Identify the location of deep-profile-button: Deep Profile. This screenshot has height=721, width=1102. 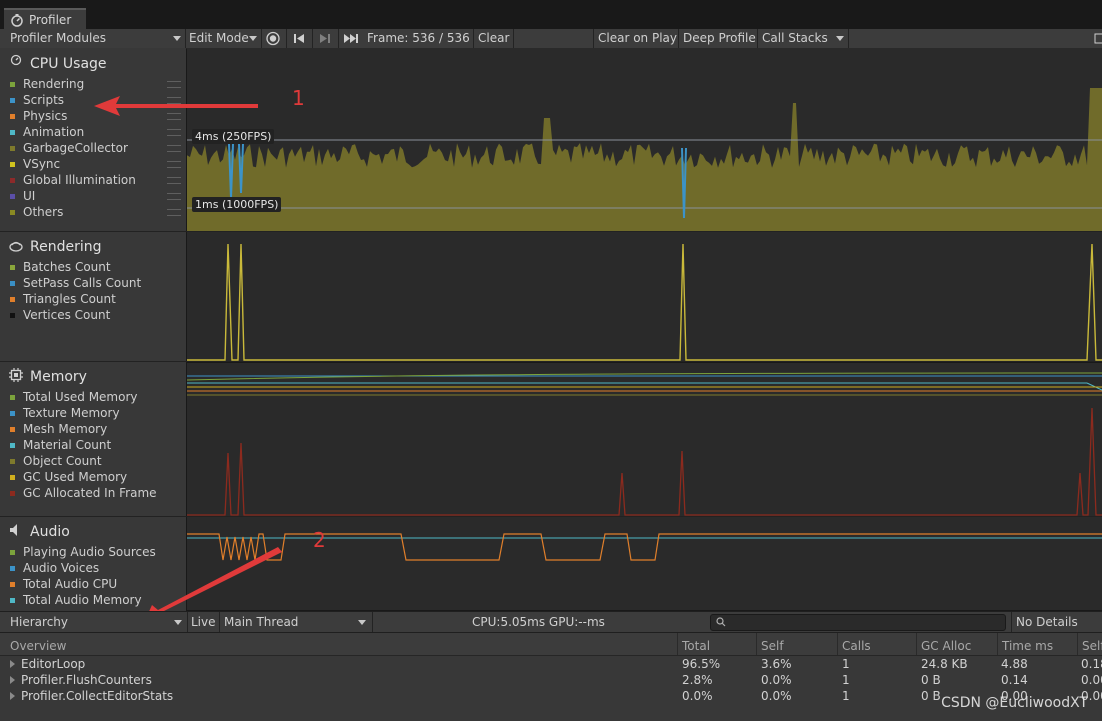
(719, 38).